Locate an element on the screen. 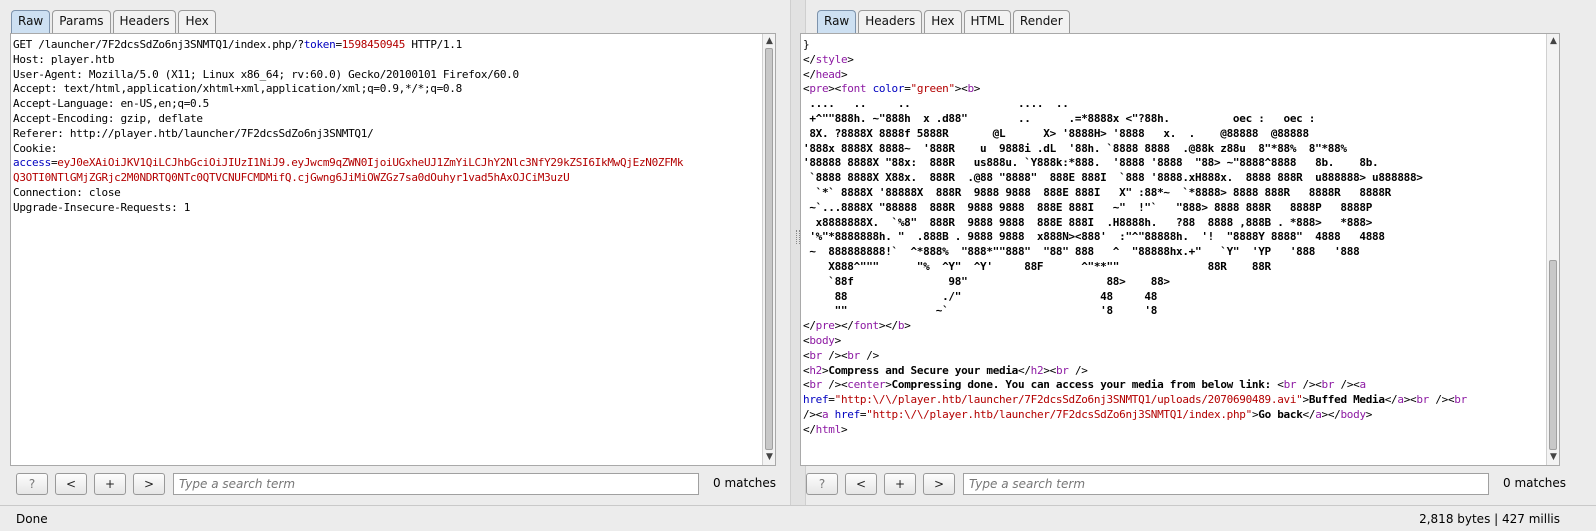 Image resolution: width=1596 pixels, height=531 pixels. code-token: pre is located at coordinates (819, 89).